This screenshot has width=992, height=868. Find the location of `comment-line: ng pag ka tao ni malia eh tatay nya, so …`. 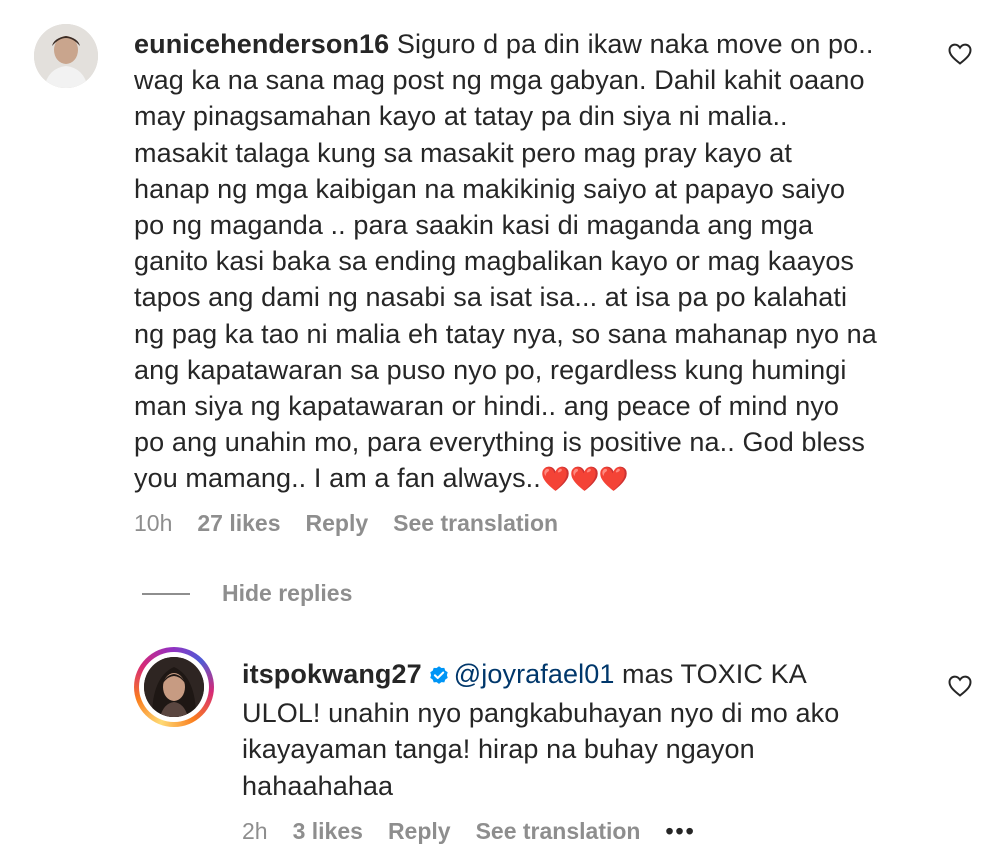

comment-line: ng pag ka tao ni malia eh tatay nya, so … is located at coordinates (505, 333).